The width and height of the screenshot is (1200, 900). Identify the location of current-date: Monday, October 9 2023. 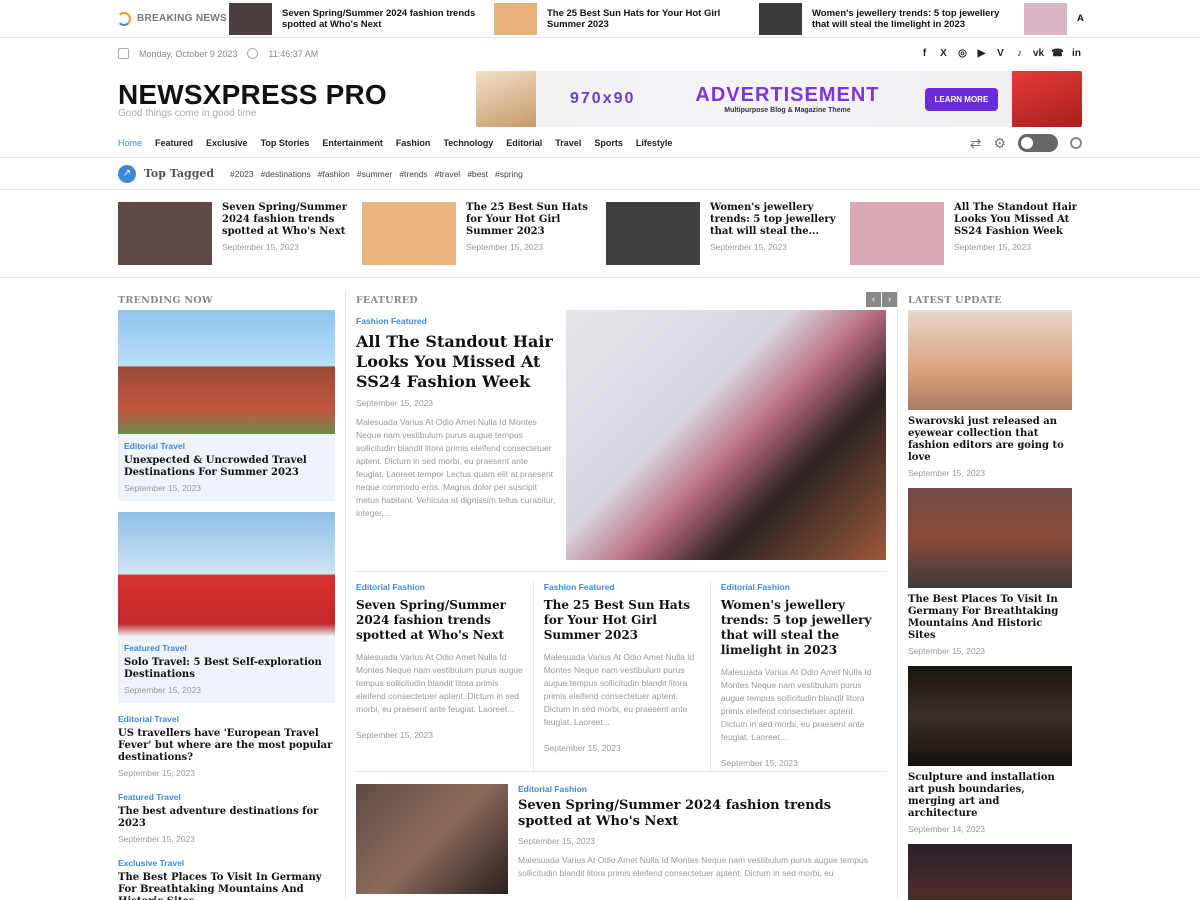
(188, 53).